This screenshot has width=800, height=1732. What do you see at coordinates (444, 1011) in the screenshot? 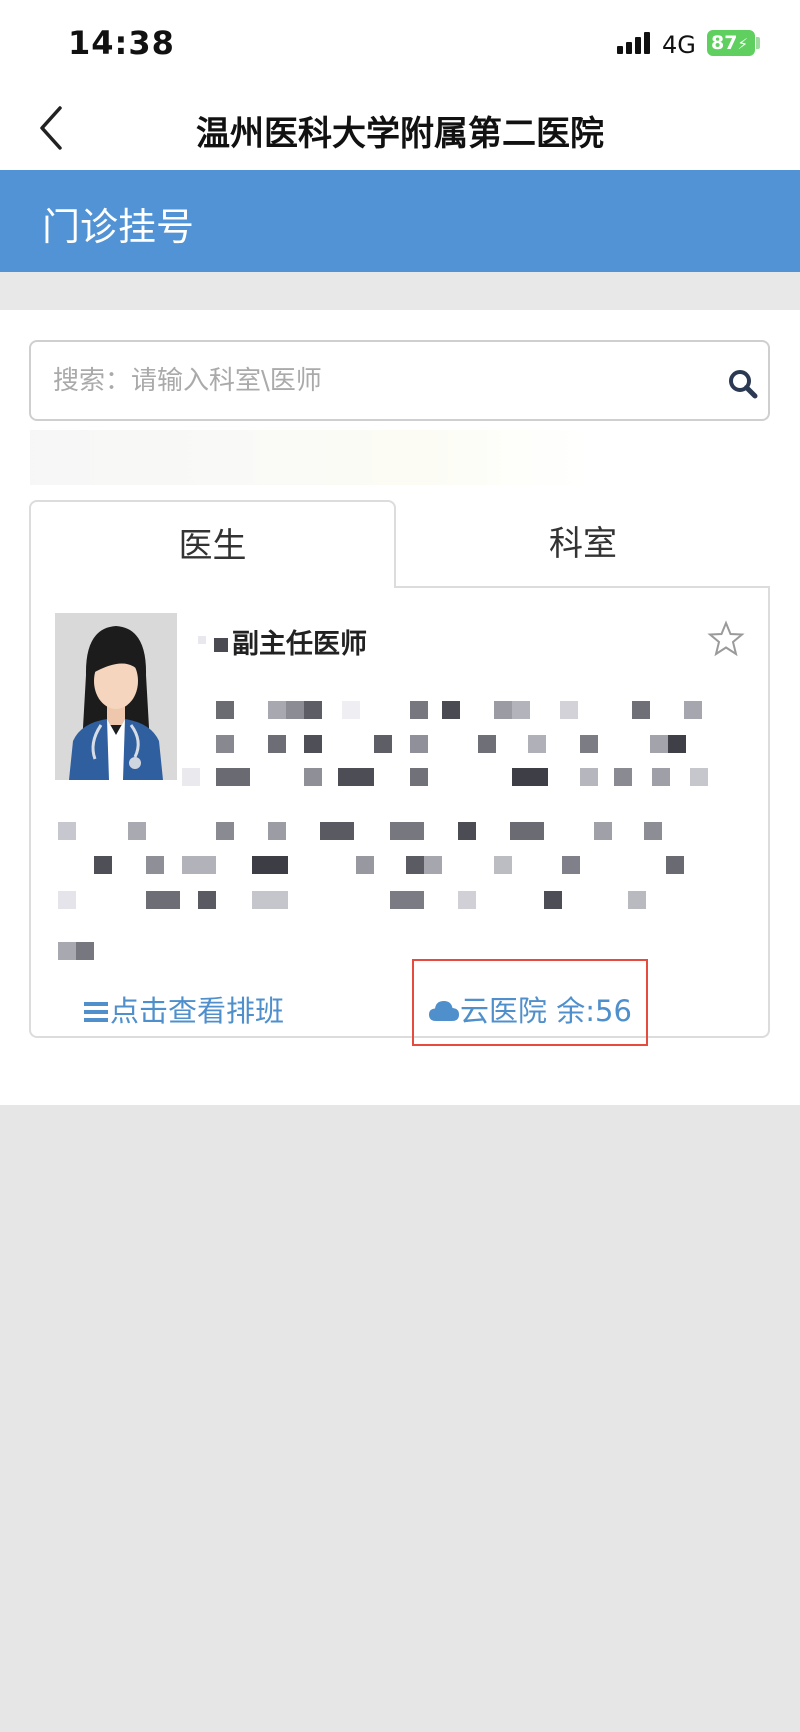
I see `cloud-icon` at bounding box center [444, 1011].